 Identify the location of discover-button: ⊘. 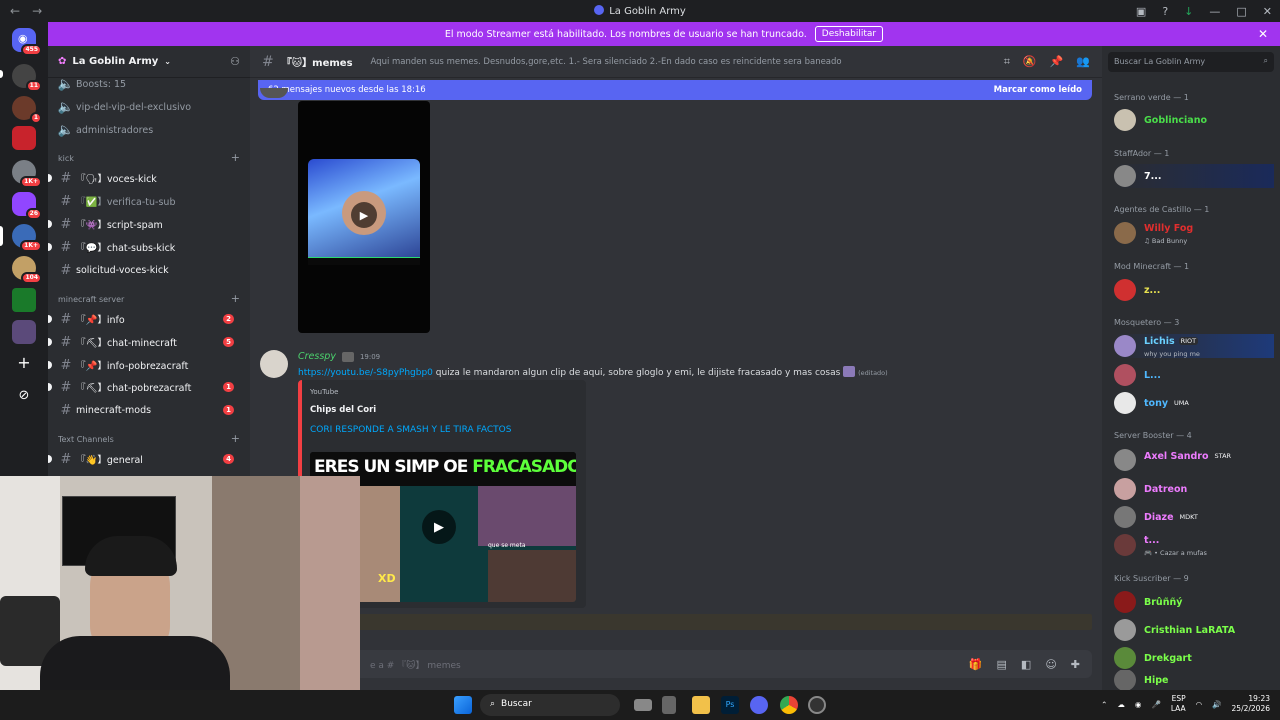
(24, 396).